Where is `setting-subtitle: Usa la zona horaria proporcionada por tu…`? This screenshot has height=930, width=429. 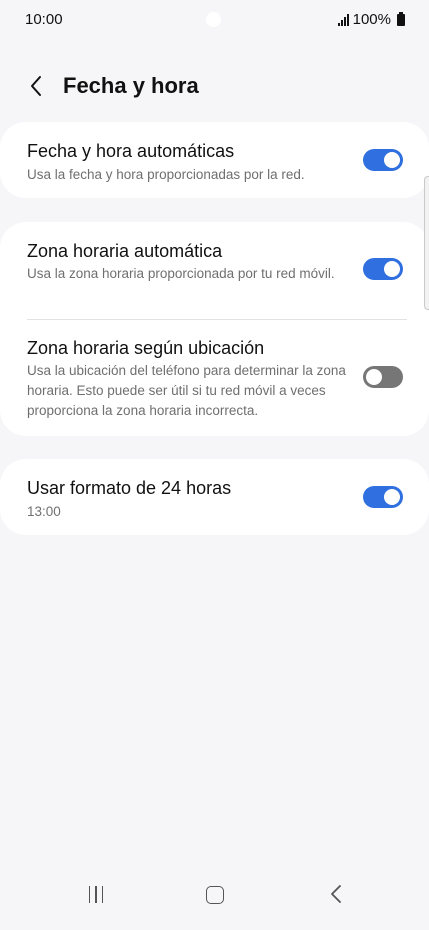
setting-subtitle: Usa la zona horaria proporcionada por tu… is located at coordinates (181, 273).